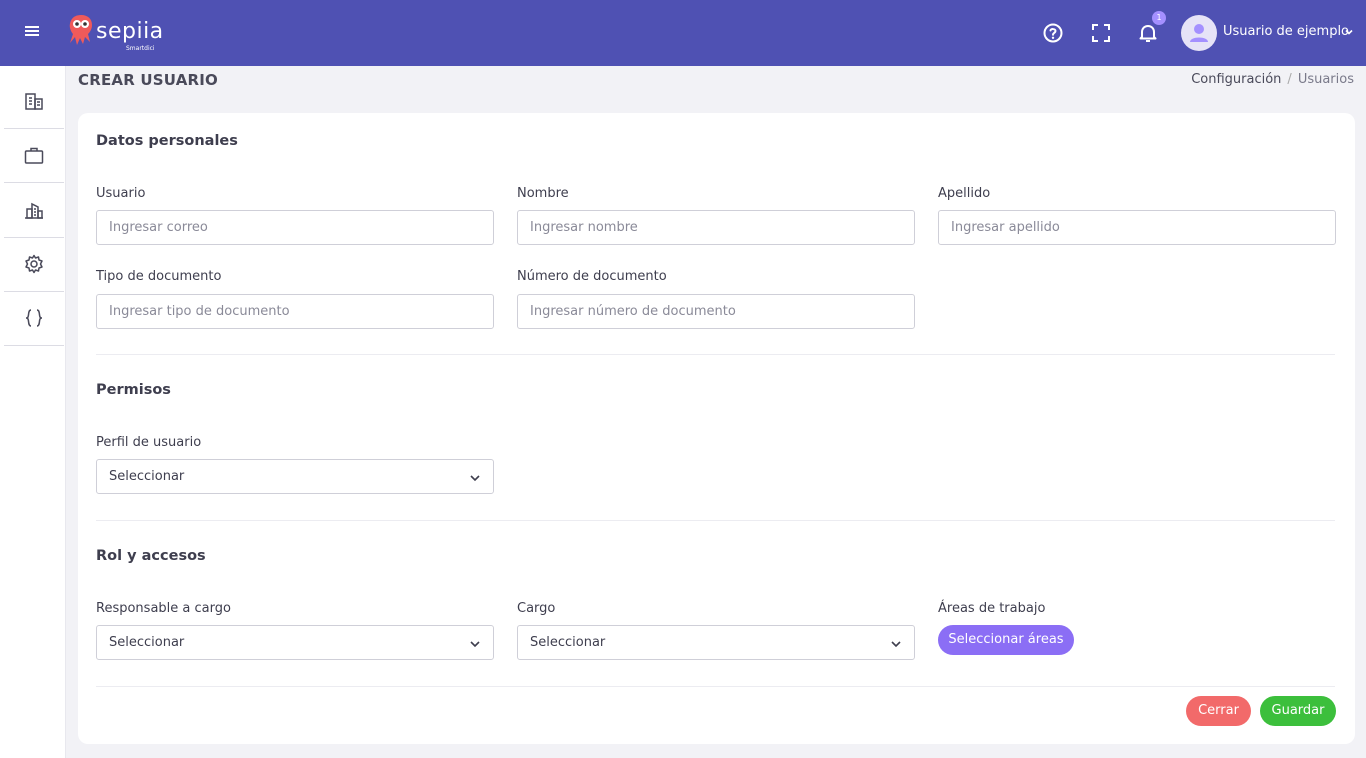 The height and width of the screenshot is (758, 1366). Describe the element at coordinates (1199, 33) in the screenshot. I see `user-avatar-icon` at that location.